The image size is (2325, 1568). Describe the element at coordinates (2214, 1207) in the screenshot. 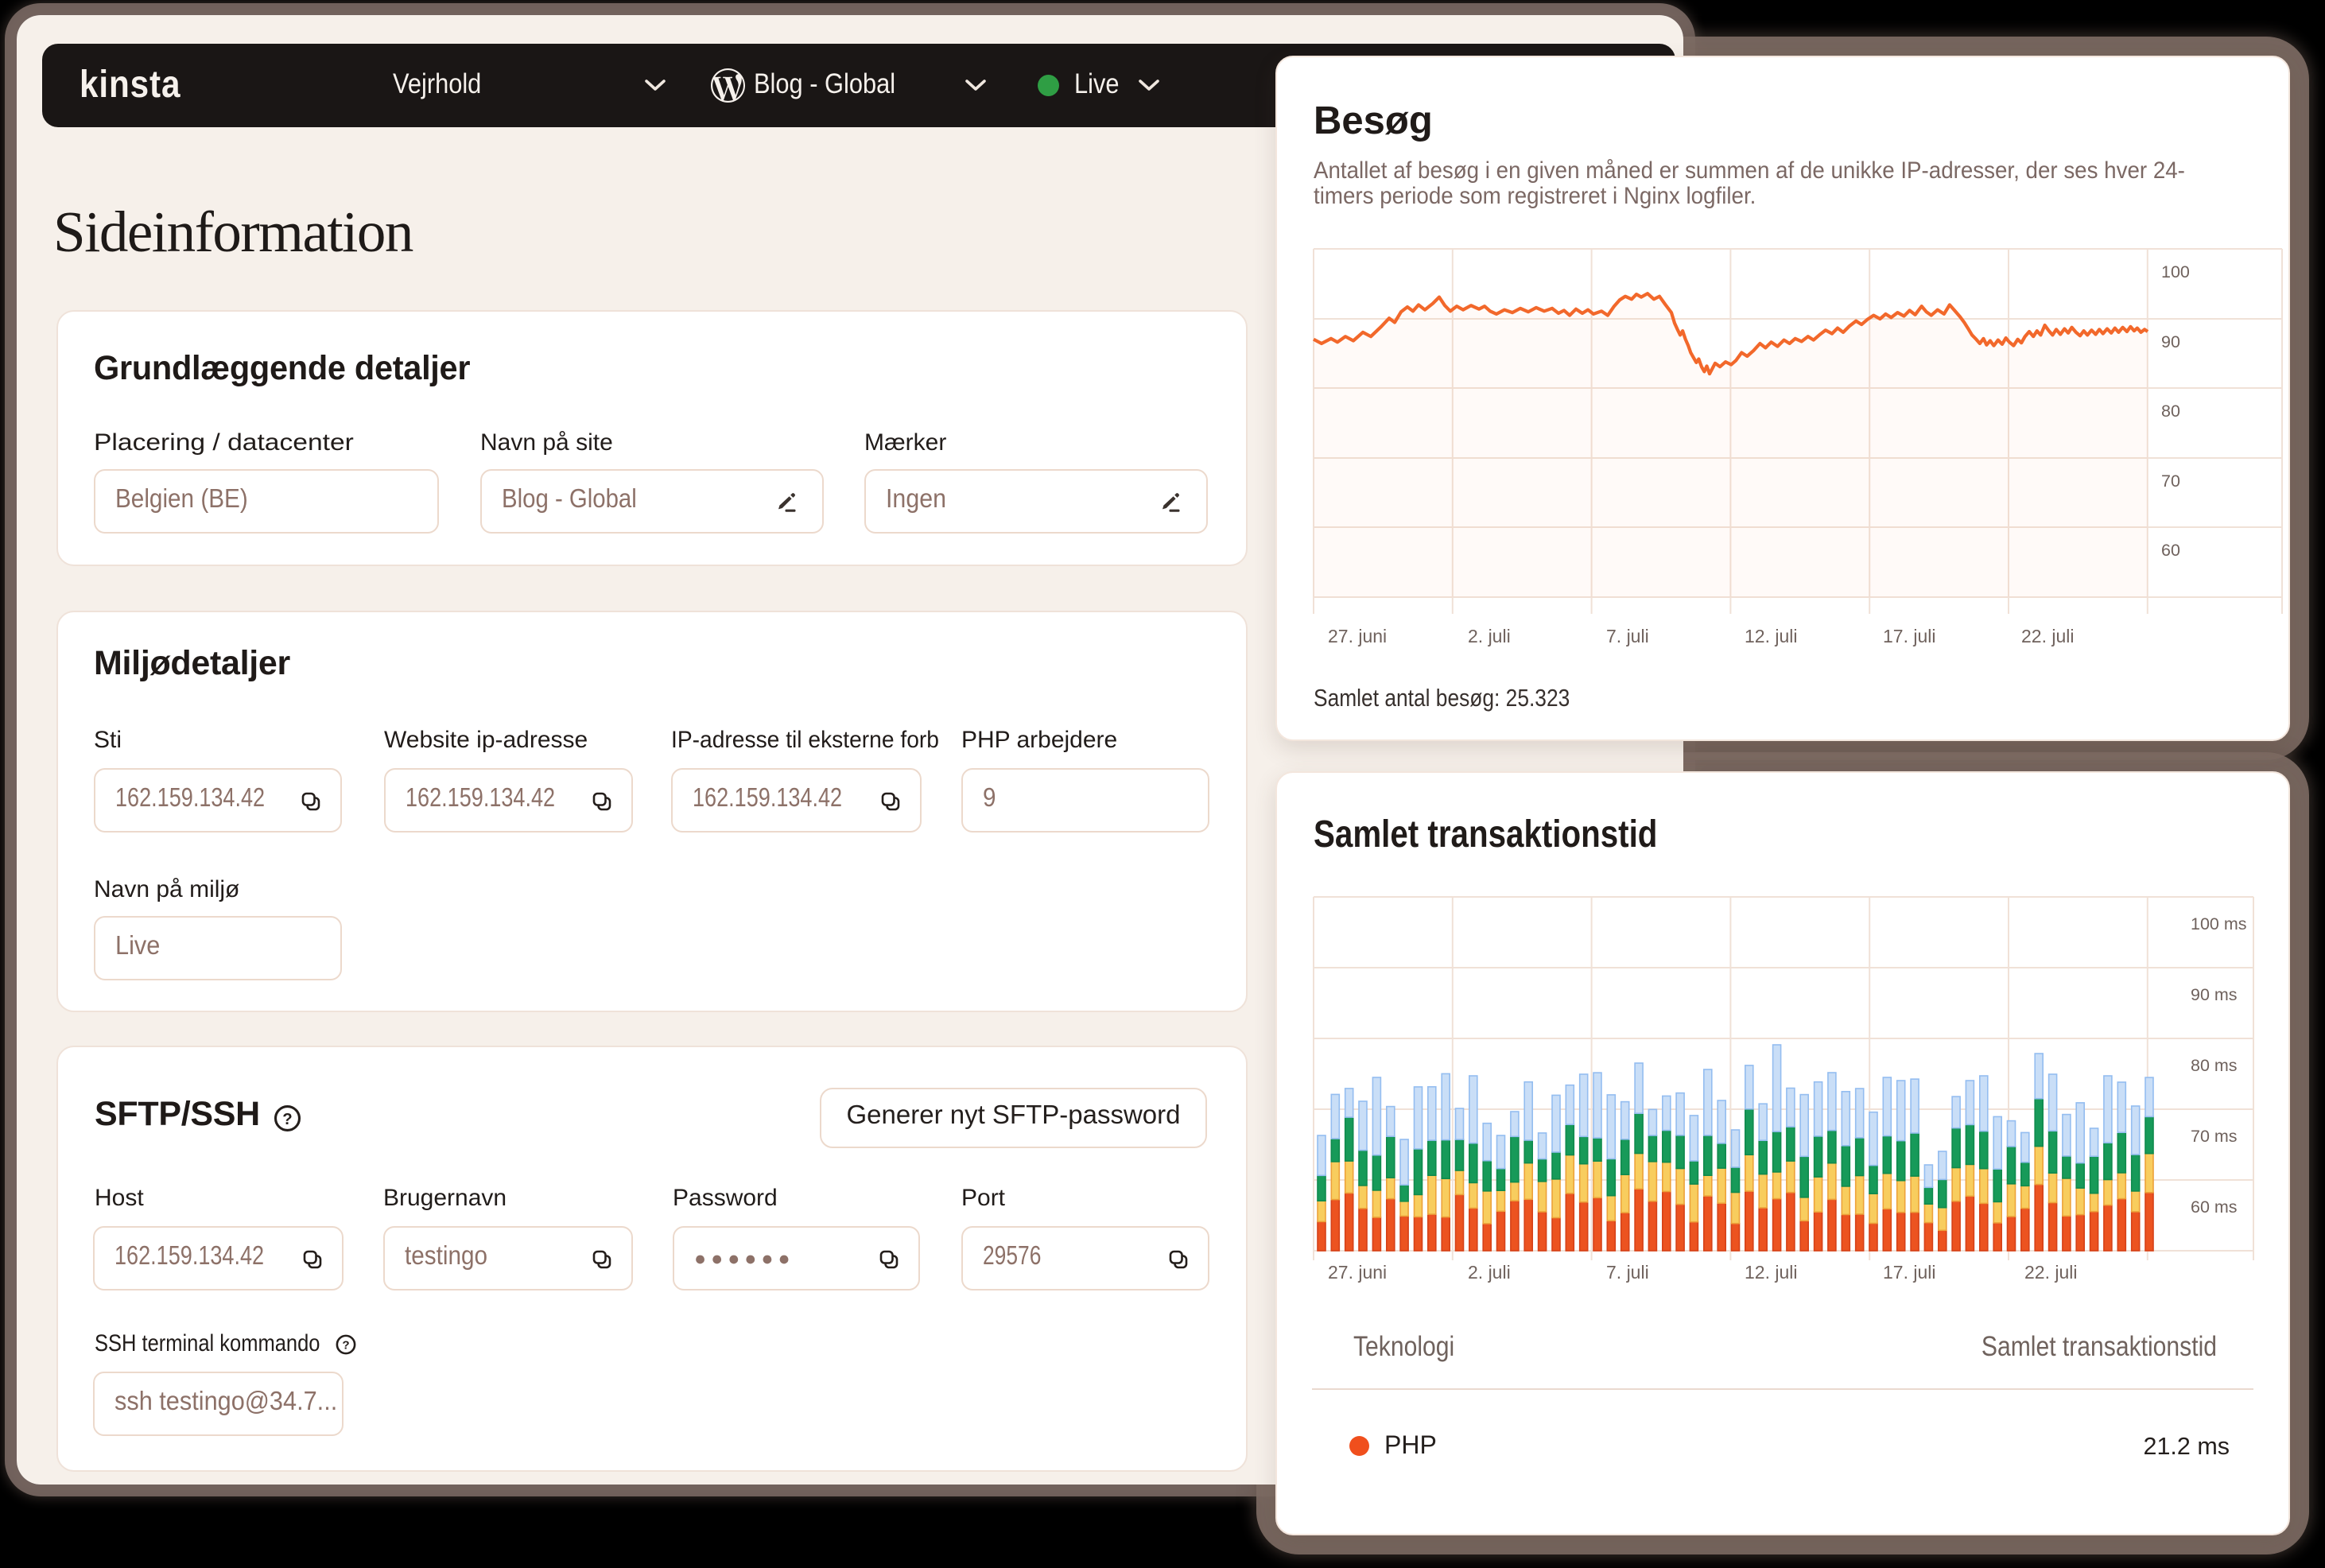

I see `svg-text: 60 ms` at that location.